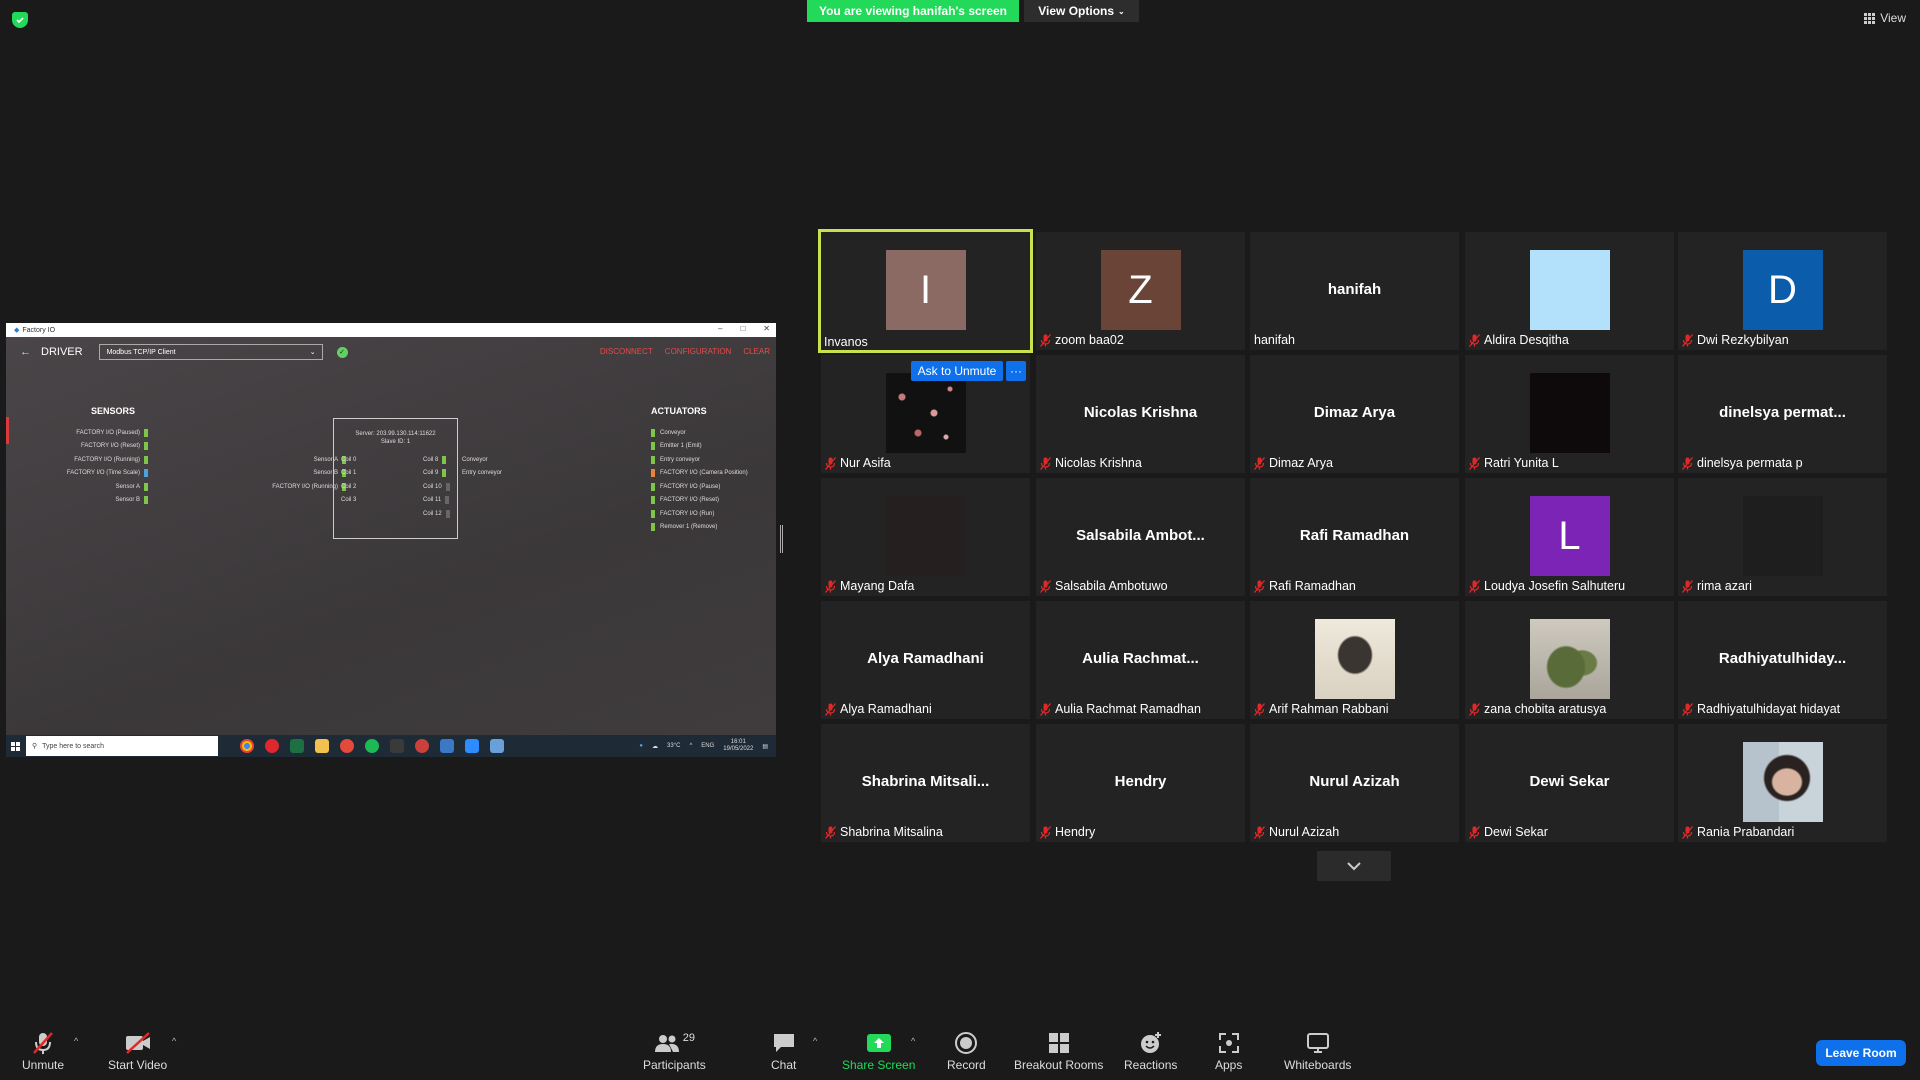  I want to click on participant-tile: rima azari, so click(1782, 537).